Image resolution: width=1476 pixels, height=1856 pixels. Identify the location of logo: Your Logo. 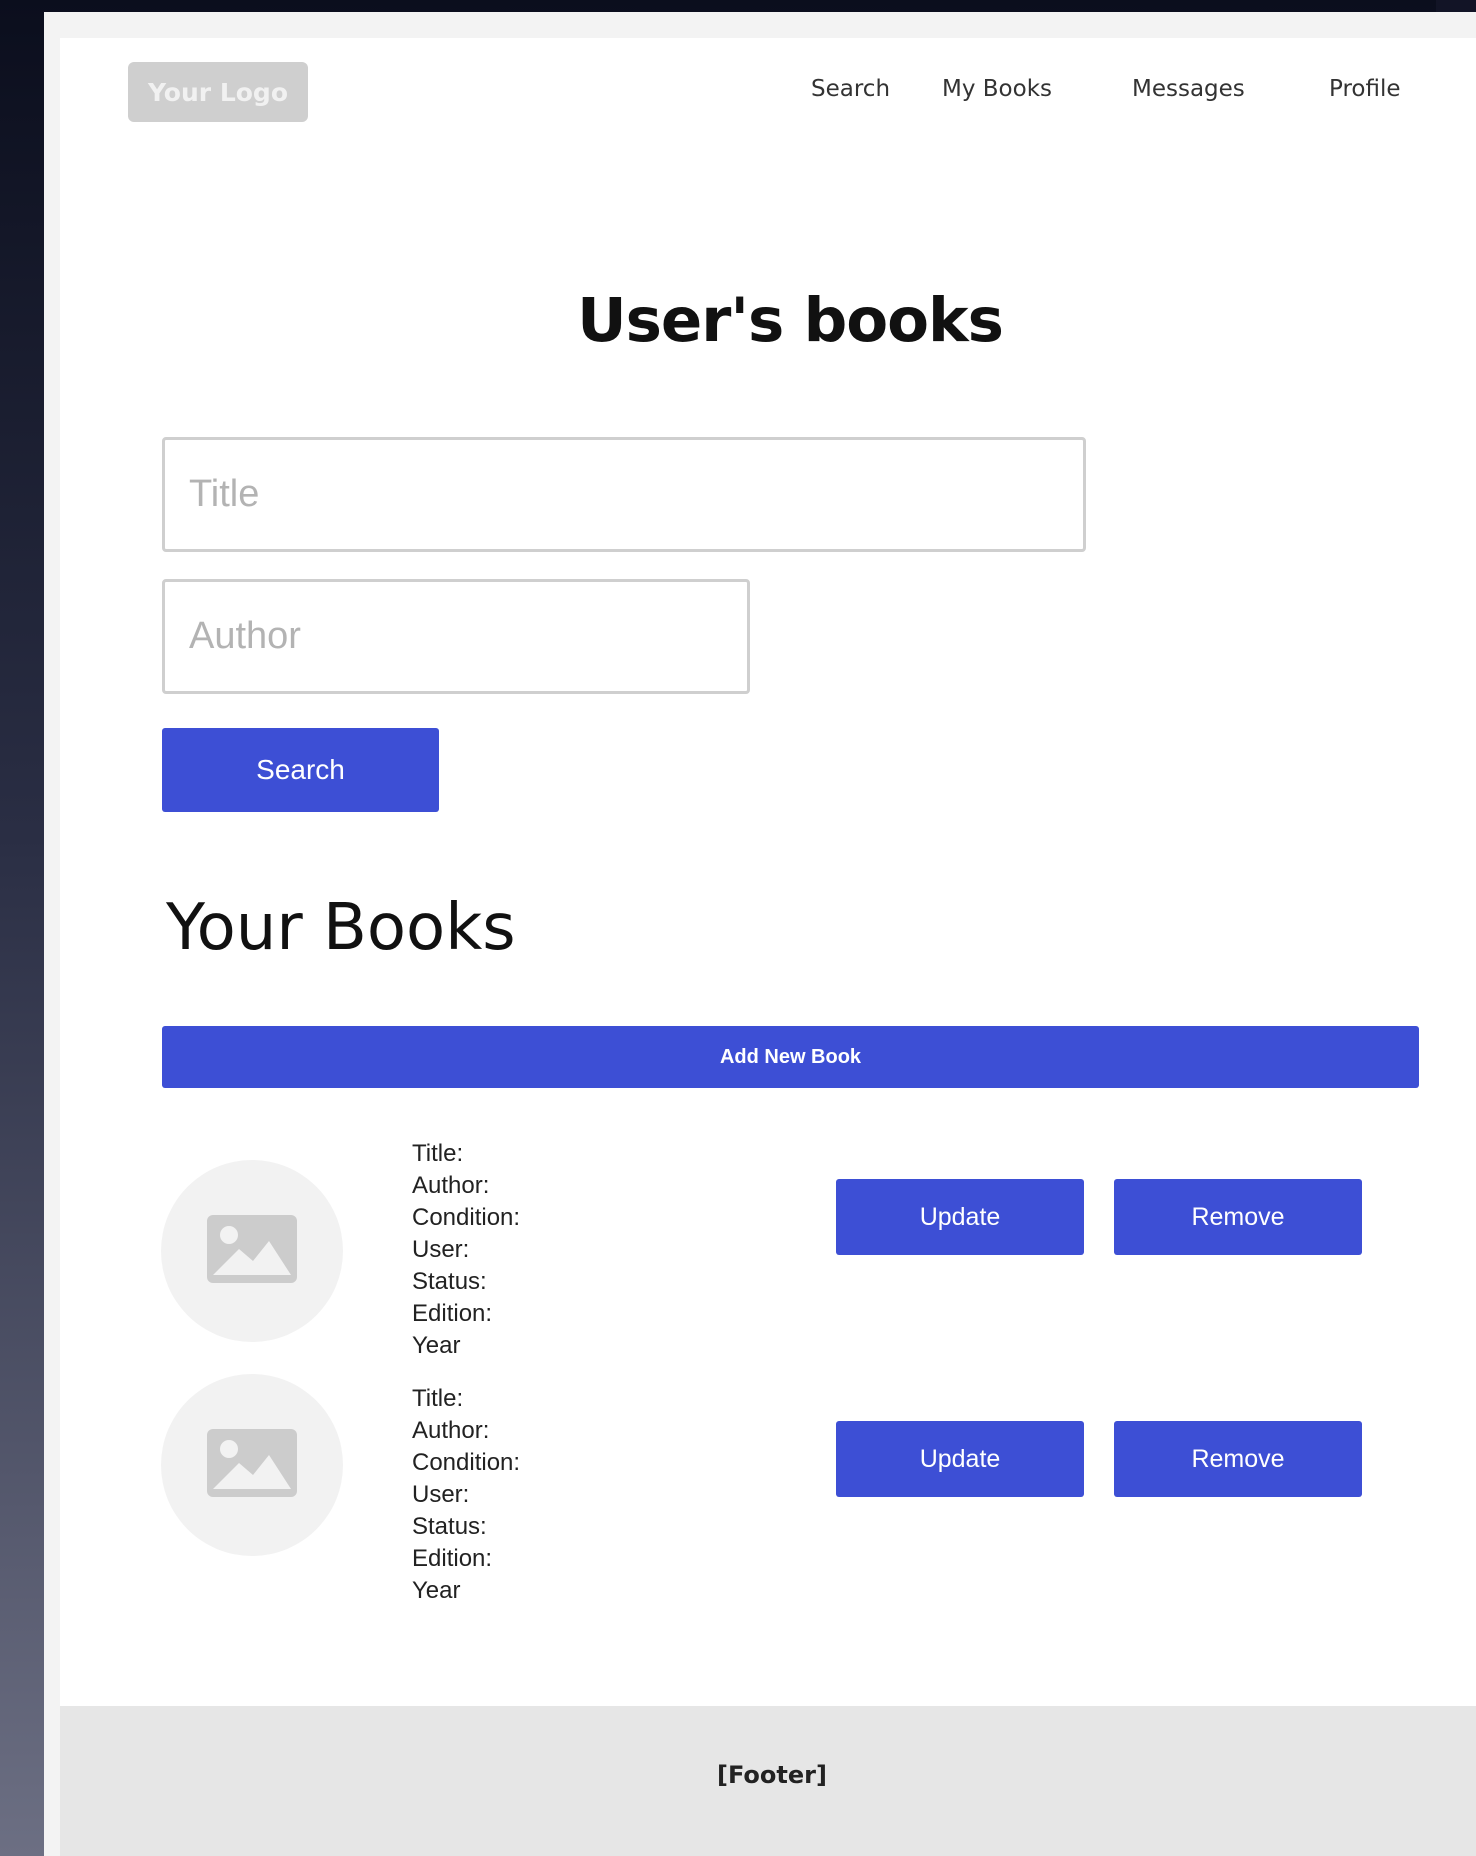
(218, 92).